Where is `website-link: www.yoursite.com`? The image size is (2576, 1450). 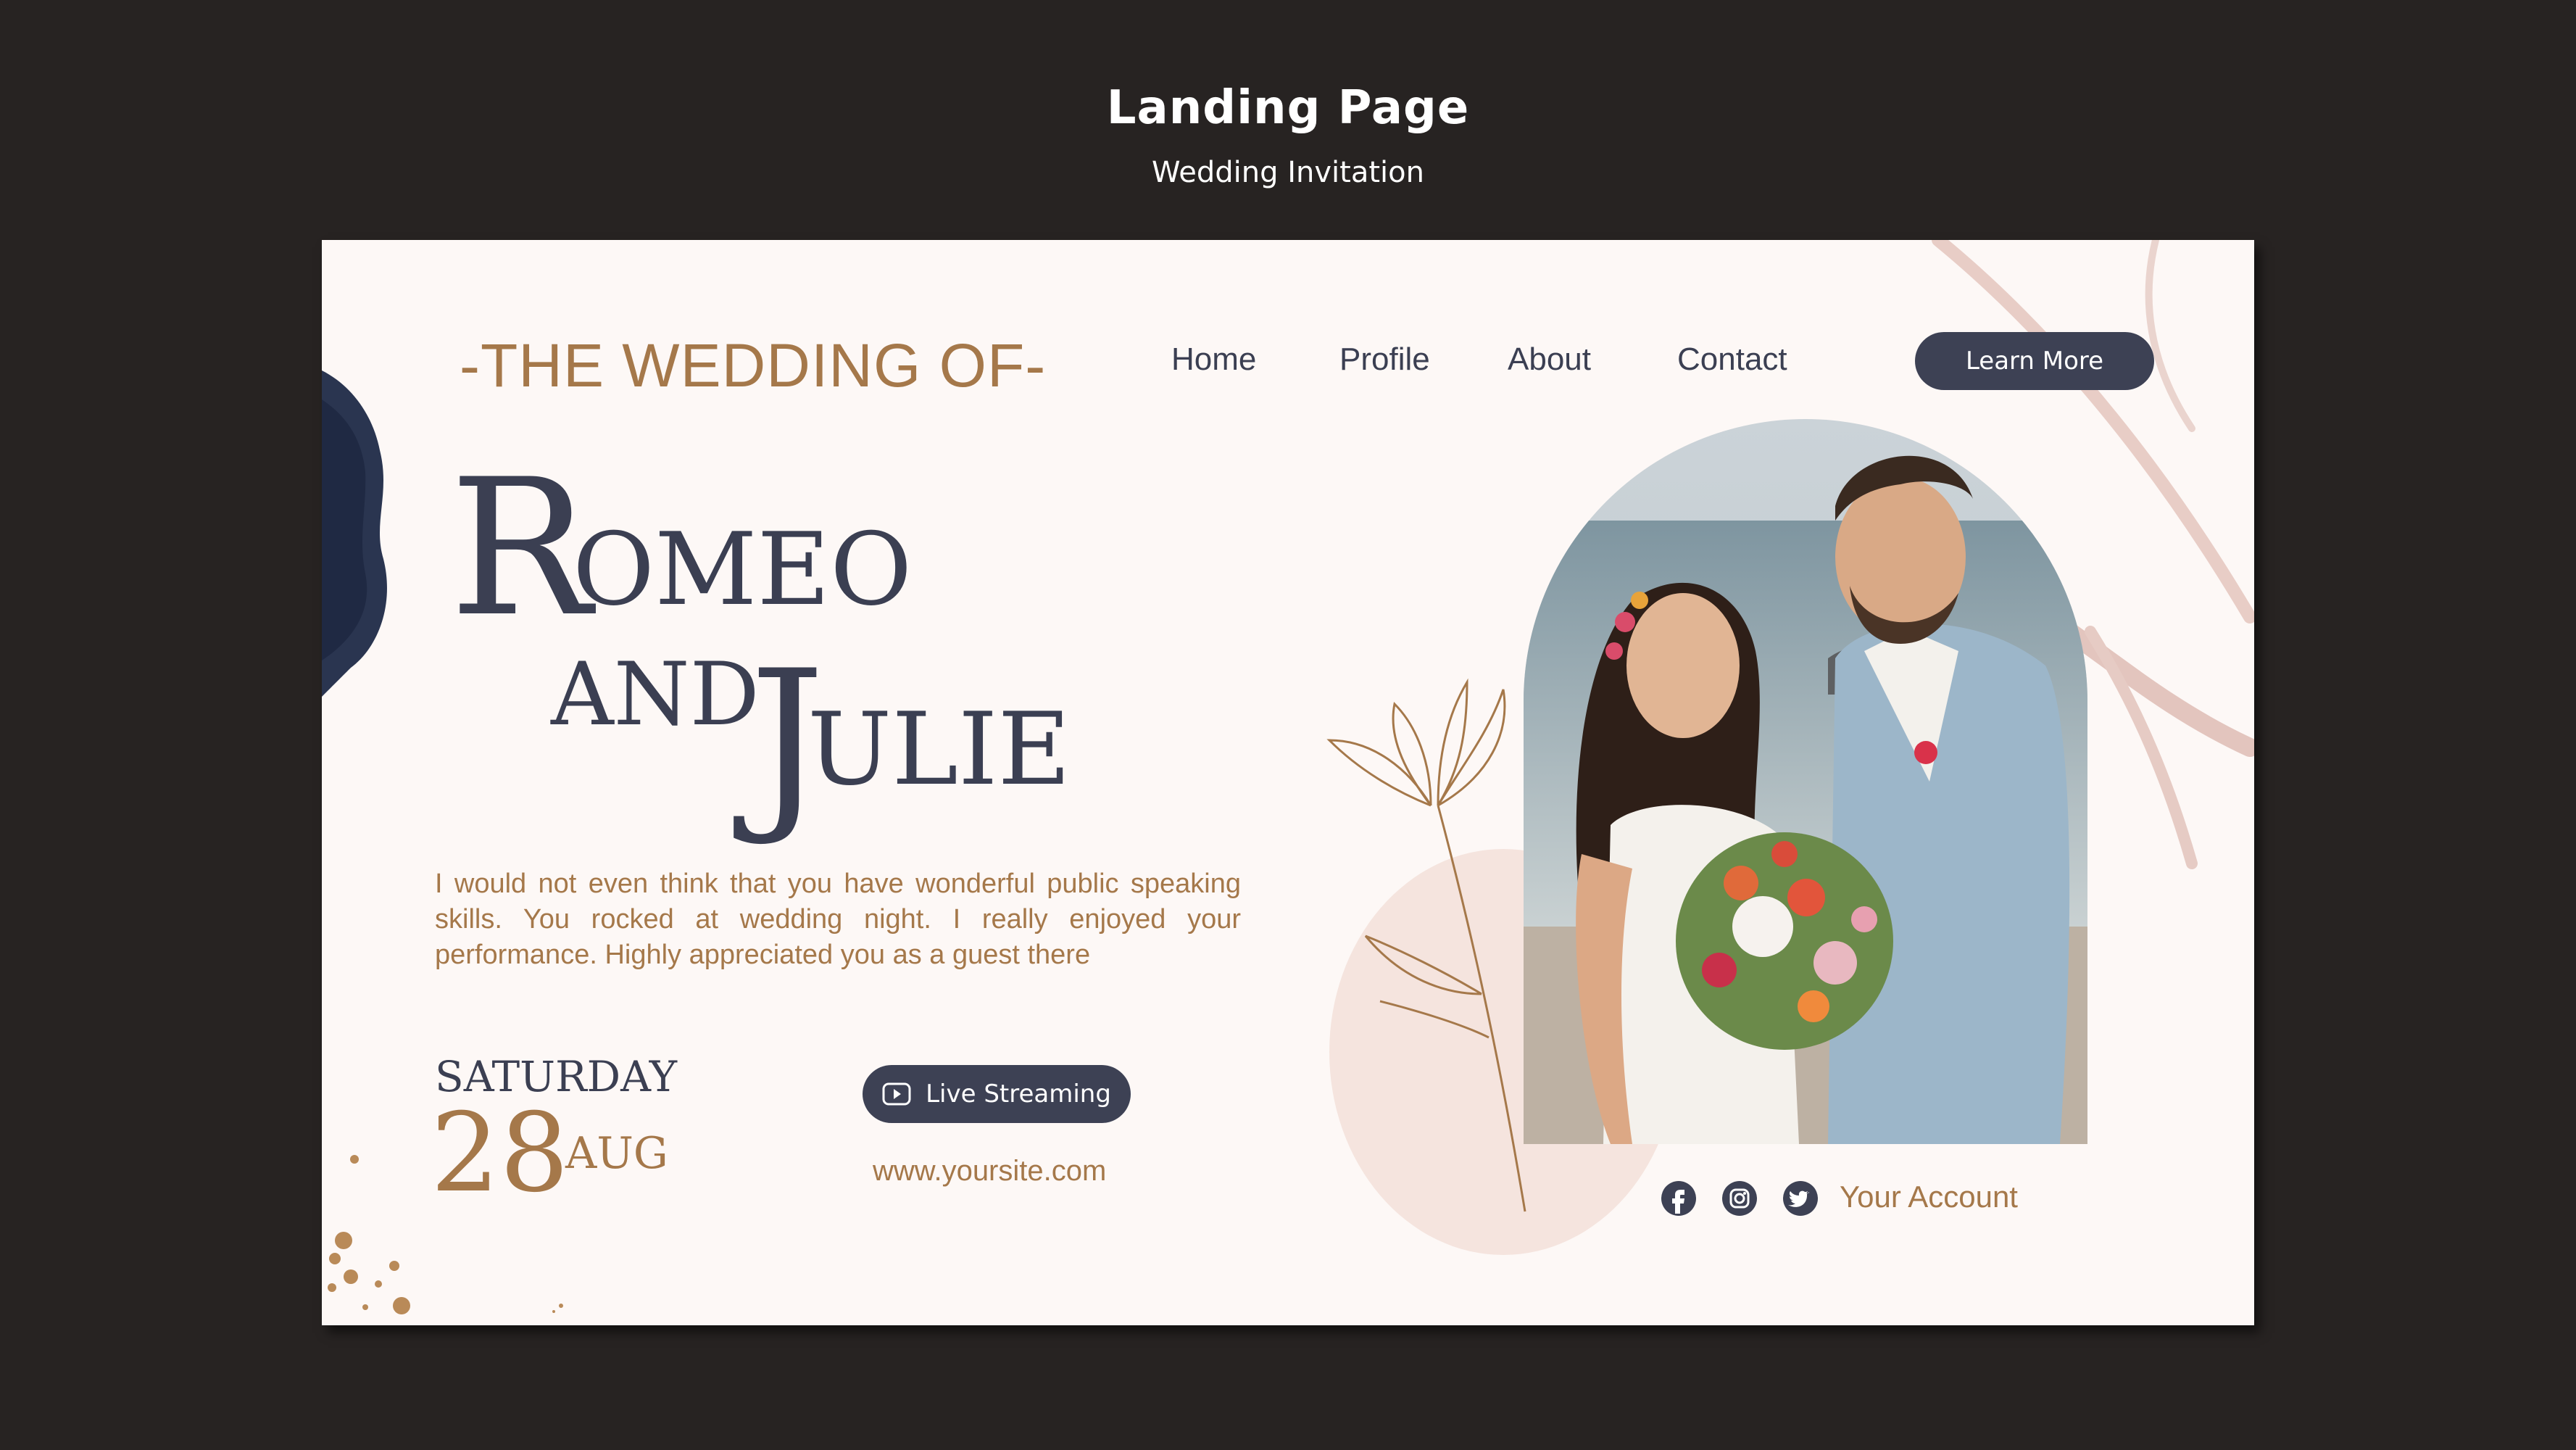
website-link: www.yoursite.com is located at coordinates (989, 1171).